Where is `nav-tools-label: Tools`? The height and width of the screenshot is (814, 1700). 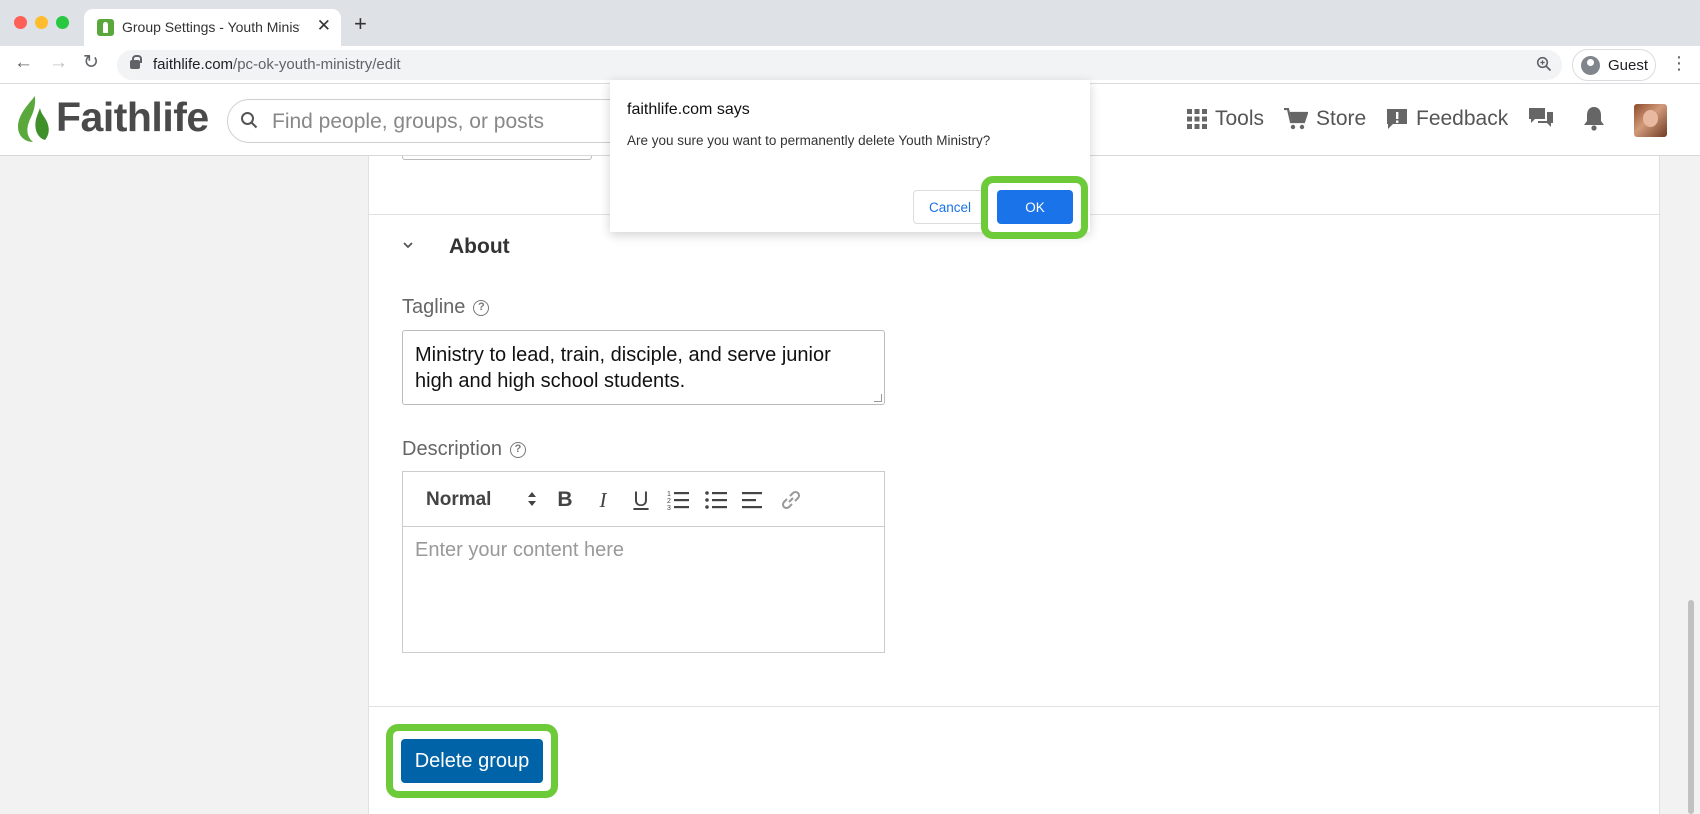 nav-tools-label: Tools is located at coordinates (1240, 118).